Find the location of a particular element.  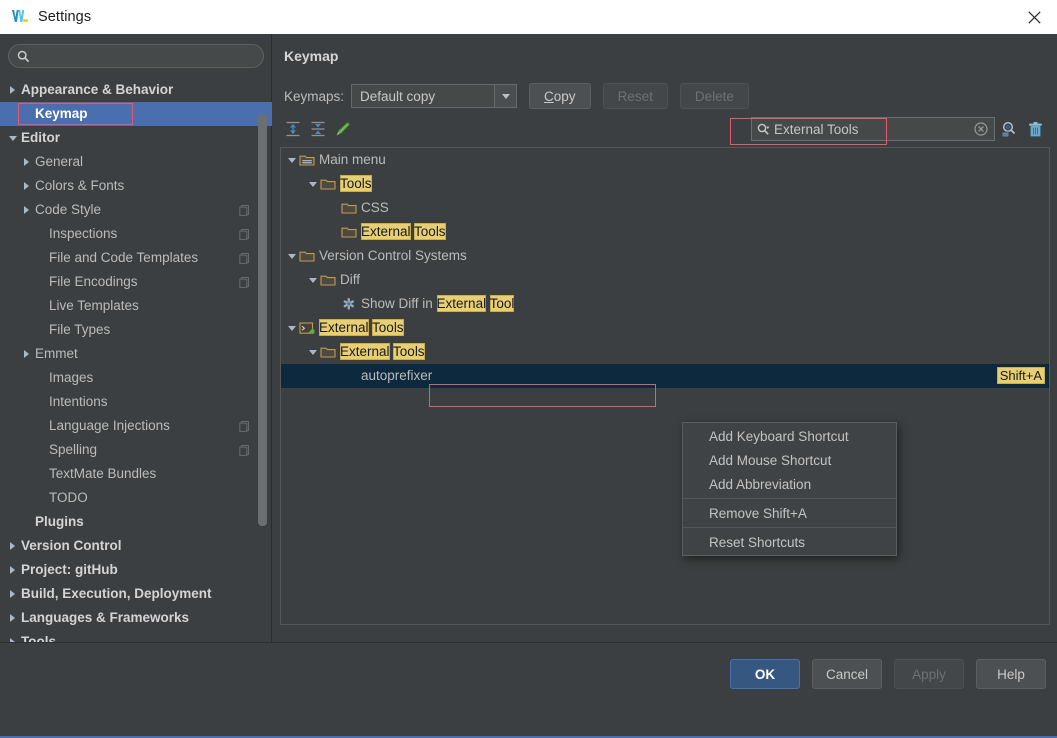

sidebar-item-todo: TODO is located at coordinates (136, 498).